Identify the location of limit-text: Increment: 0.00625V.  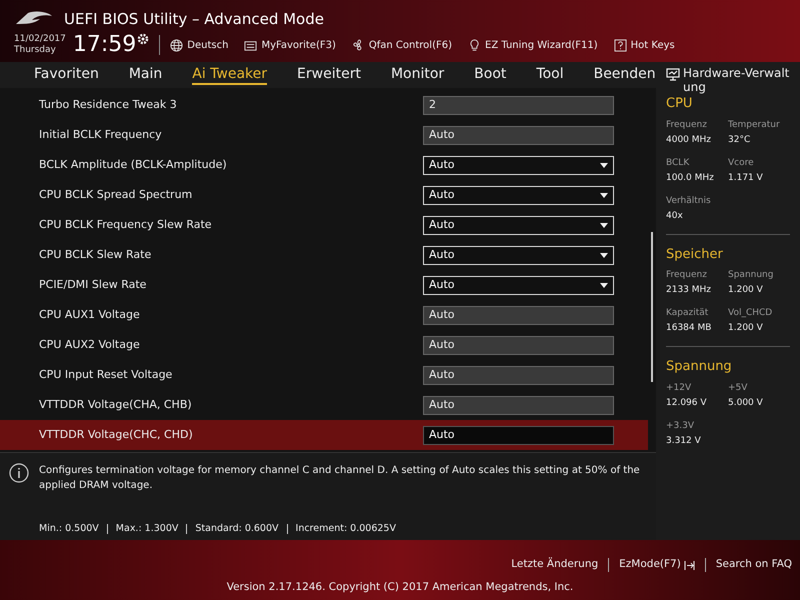
(346, 529).